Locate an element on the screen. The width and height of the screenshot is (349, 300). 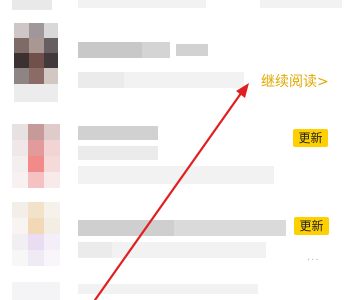
book-subtitle is located at coordinates (192, 50).